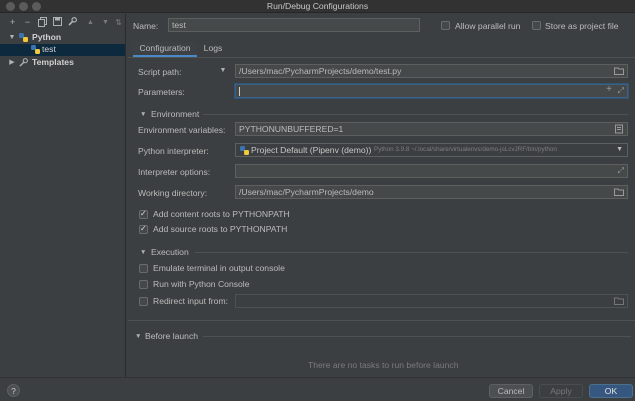 The height and width of the screenshot is (401, 635). I want to click on save-configuration-icon, so click(57, 22).